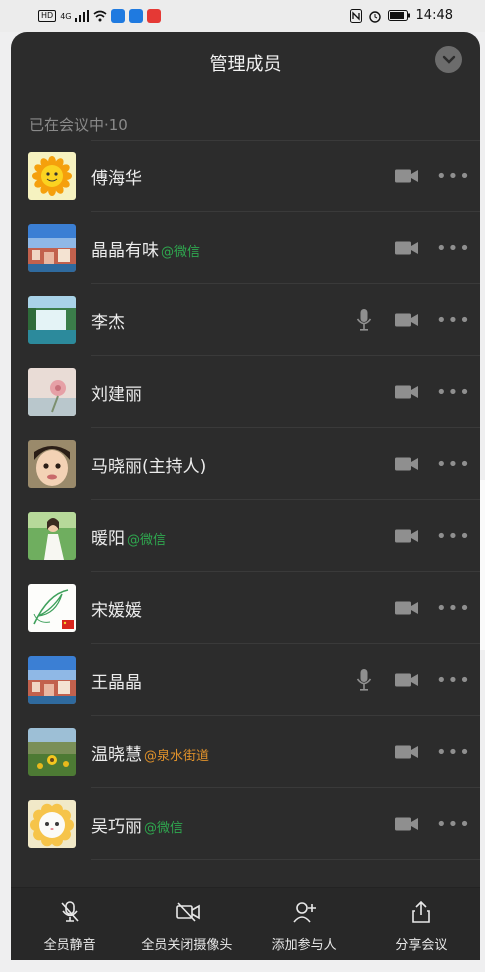 This screenshot has width=485, height=972. Describe the element at coordinates (245, 392) in the screenshot. I see `member-row: 刘建丽 •••` at that location.